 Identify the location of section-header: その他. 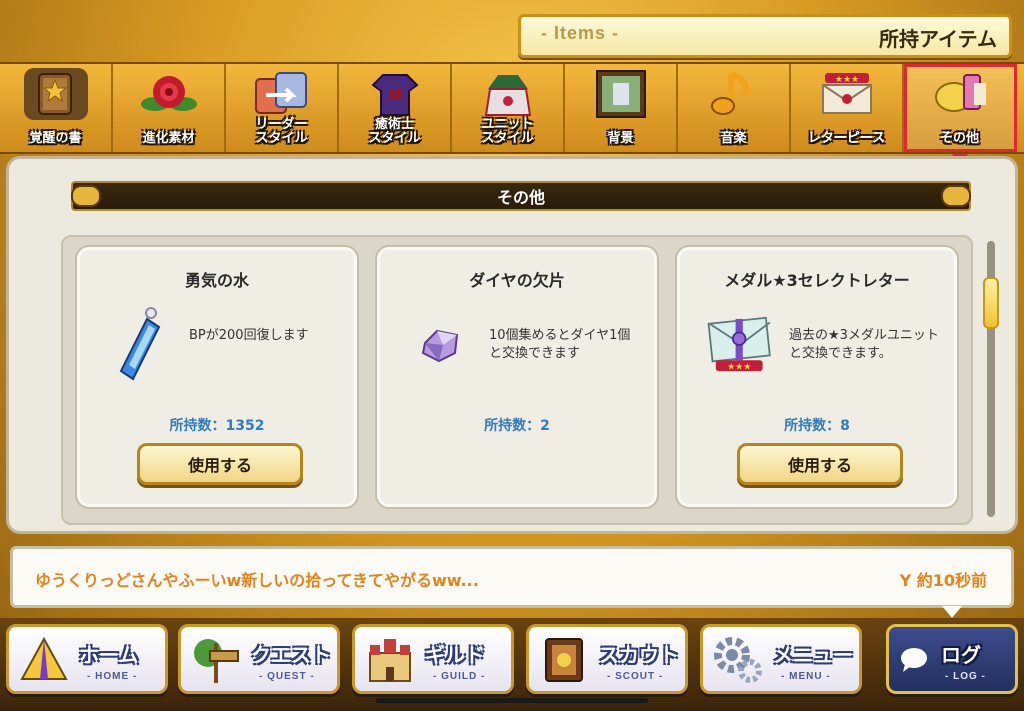
(521, 196).